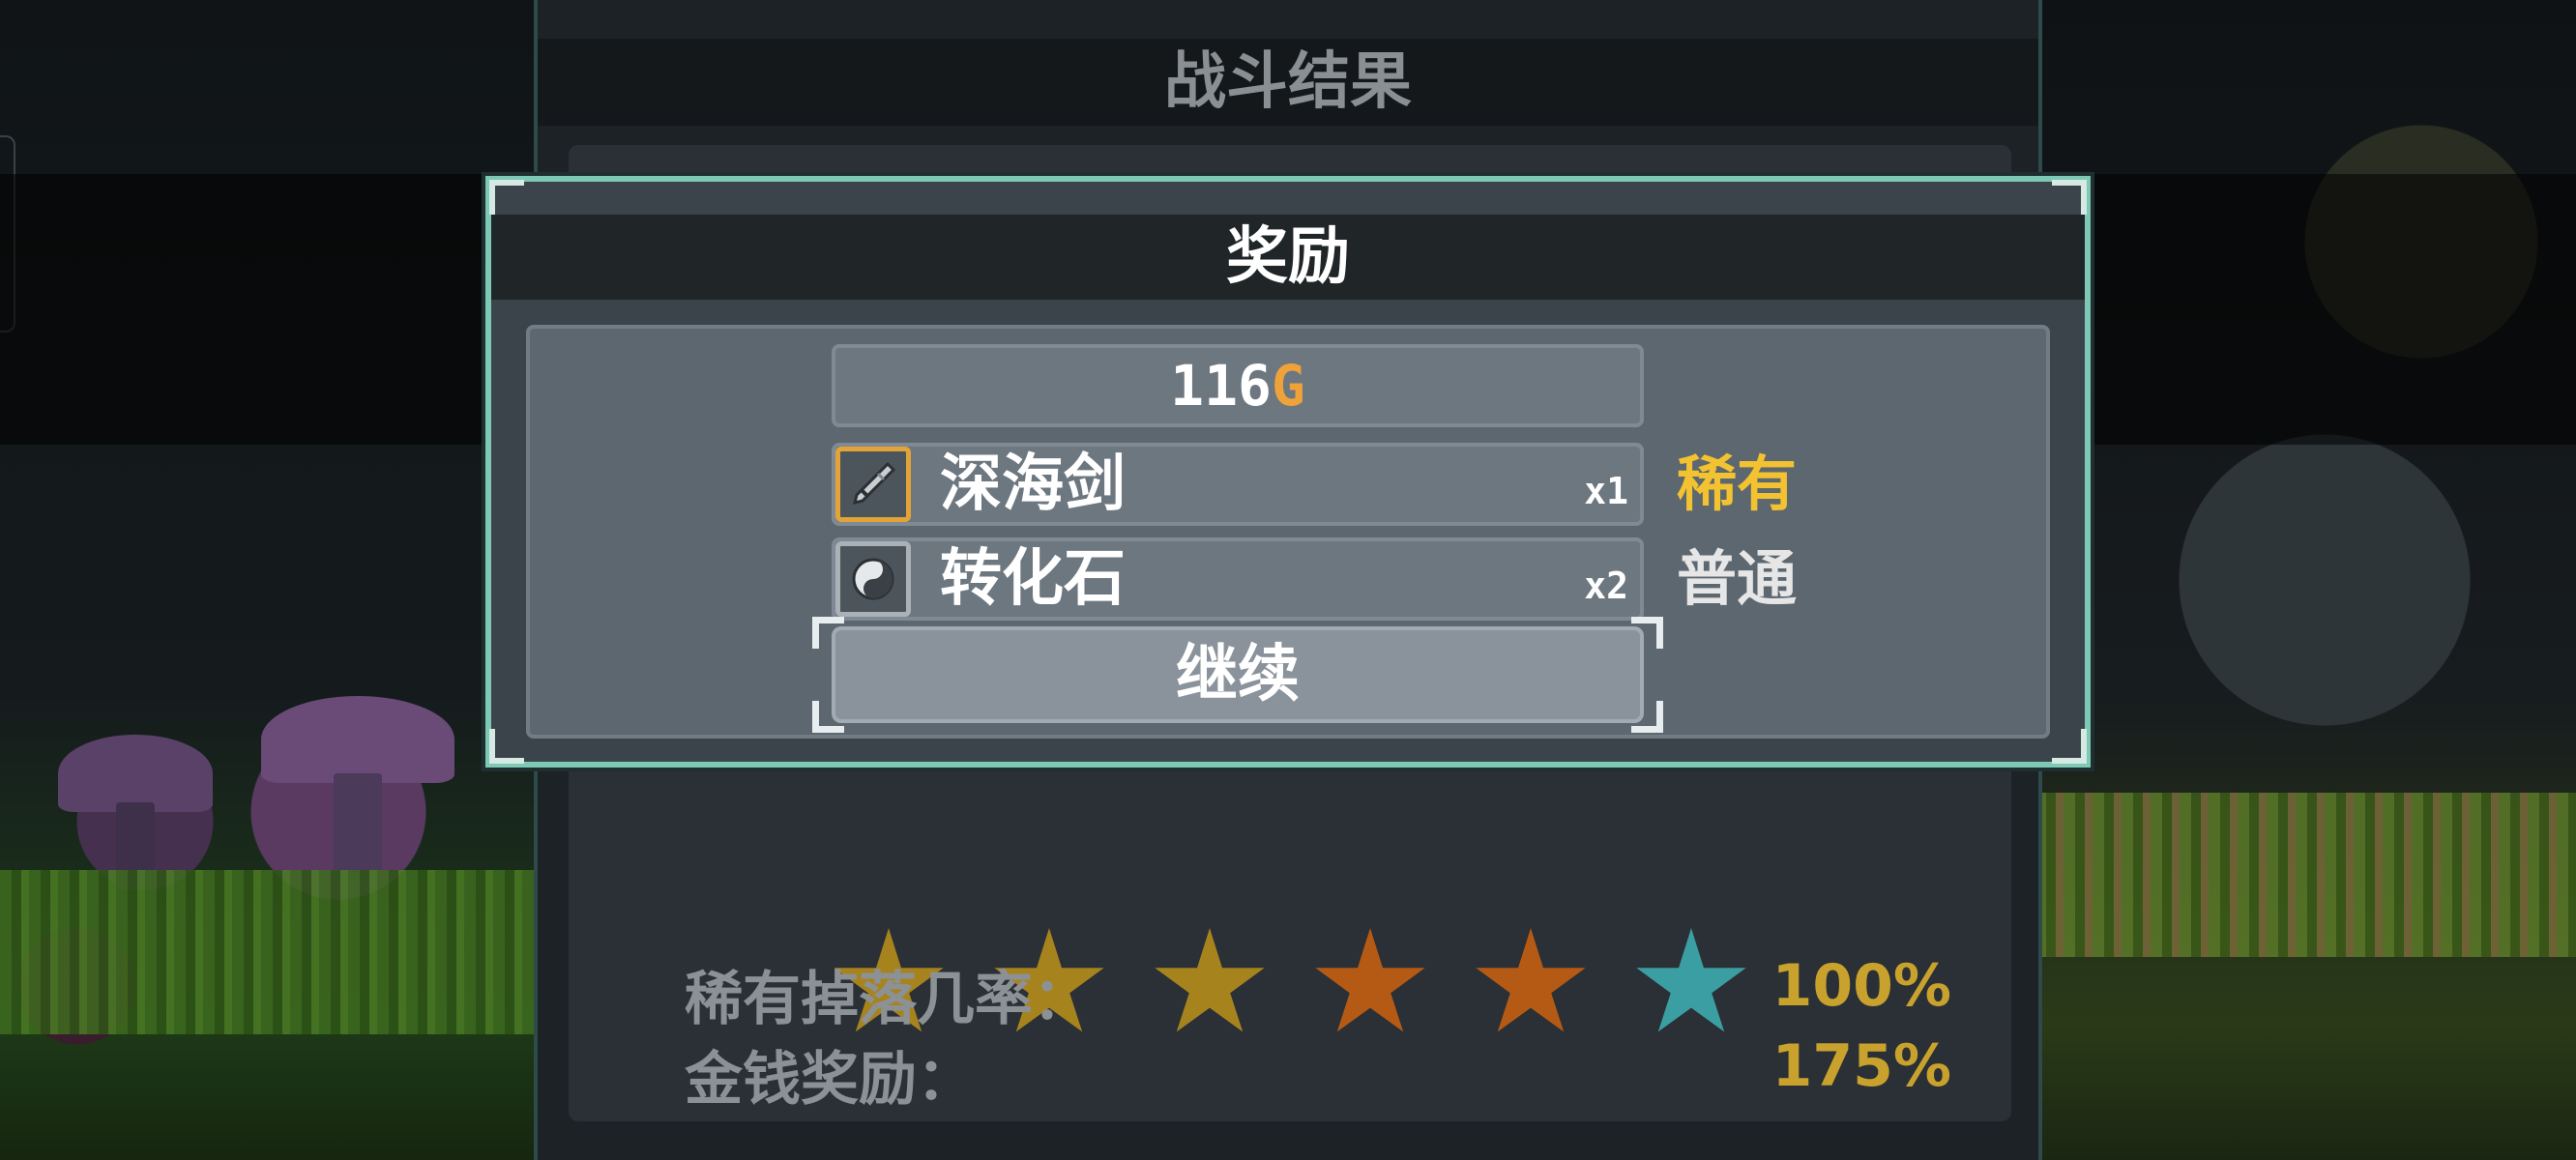  I want to click on stat-value: 175%, so click(1861, 1066).